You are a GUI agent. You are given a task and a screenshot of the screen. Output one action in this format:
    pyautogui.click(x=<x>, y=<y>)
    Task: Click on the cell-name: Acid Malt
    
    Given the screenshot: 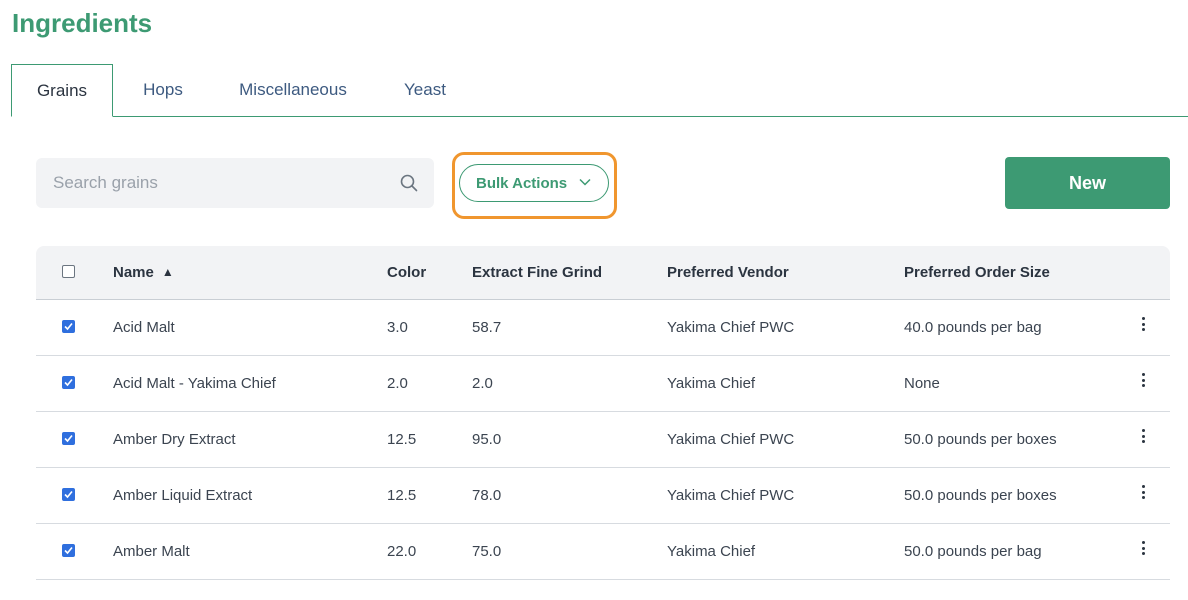 What is the action you would take?
    pyautogui.click(x=144, y=327)
    